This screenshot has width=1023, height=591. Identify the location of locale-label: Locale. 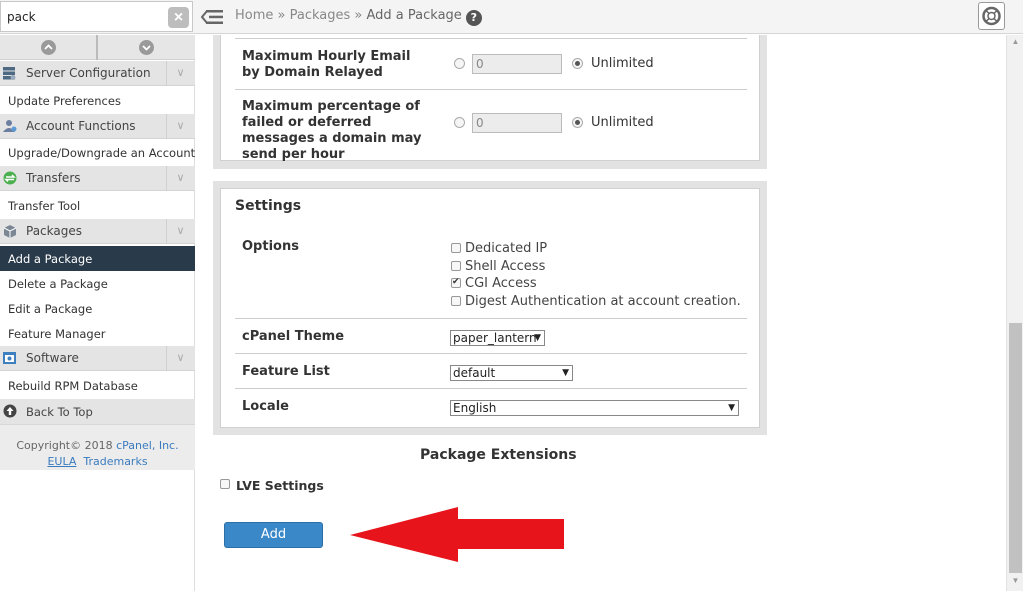
(265, 406).